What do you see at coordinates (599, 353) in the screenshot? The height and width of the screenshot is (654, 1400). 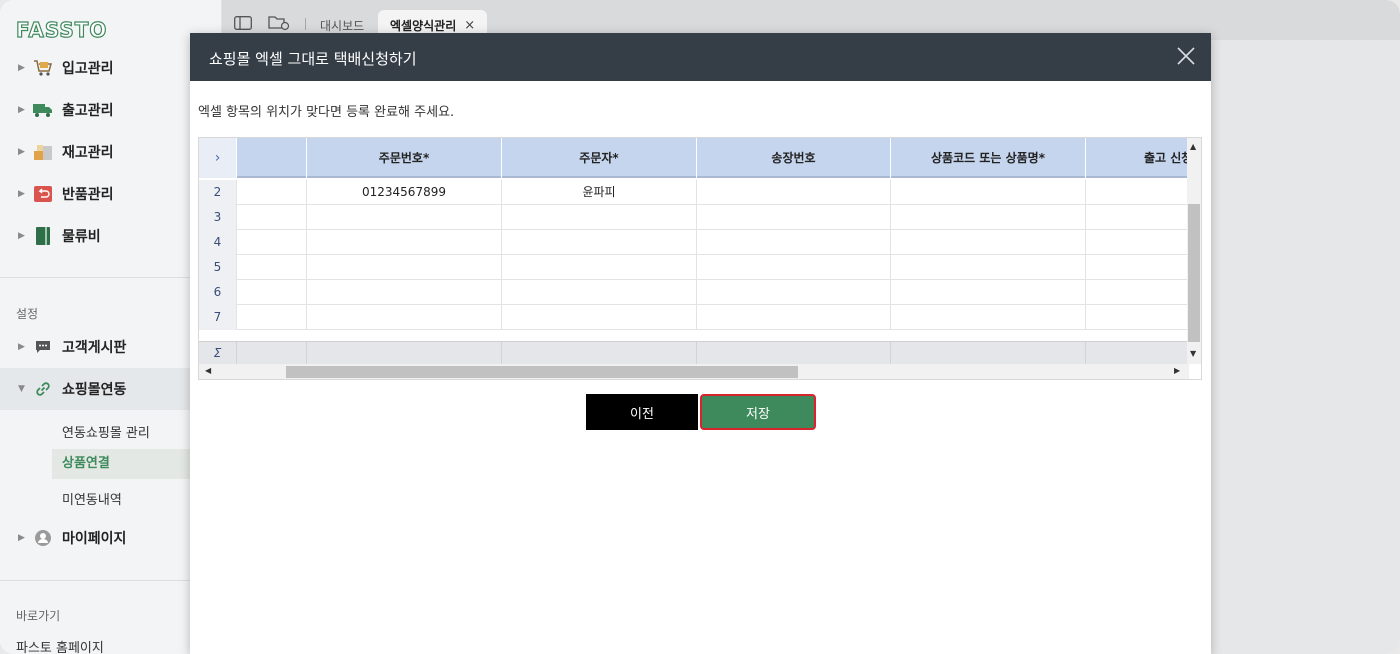 I see `summary-cell` at bounding box center [599, 353].